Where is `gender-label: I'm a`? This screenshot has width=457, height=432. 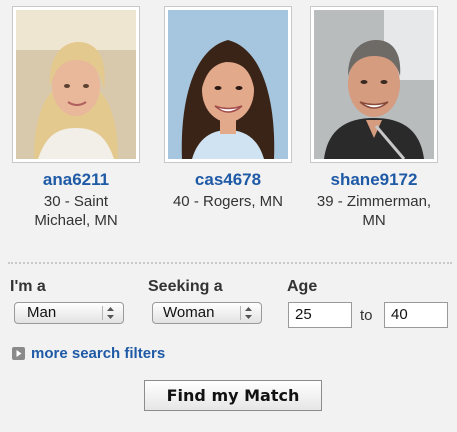
gender-label: I'm a is located at coordinates (28, 286).